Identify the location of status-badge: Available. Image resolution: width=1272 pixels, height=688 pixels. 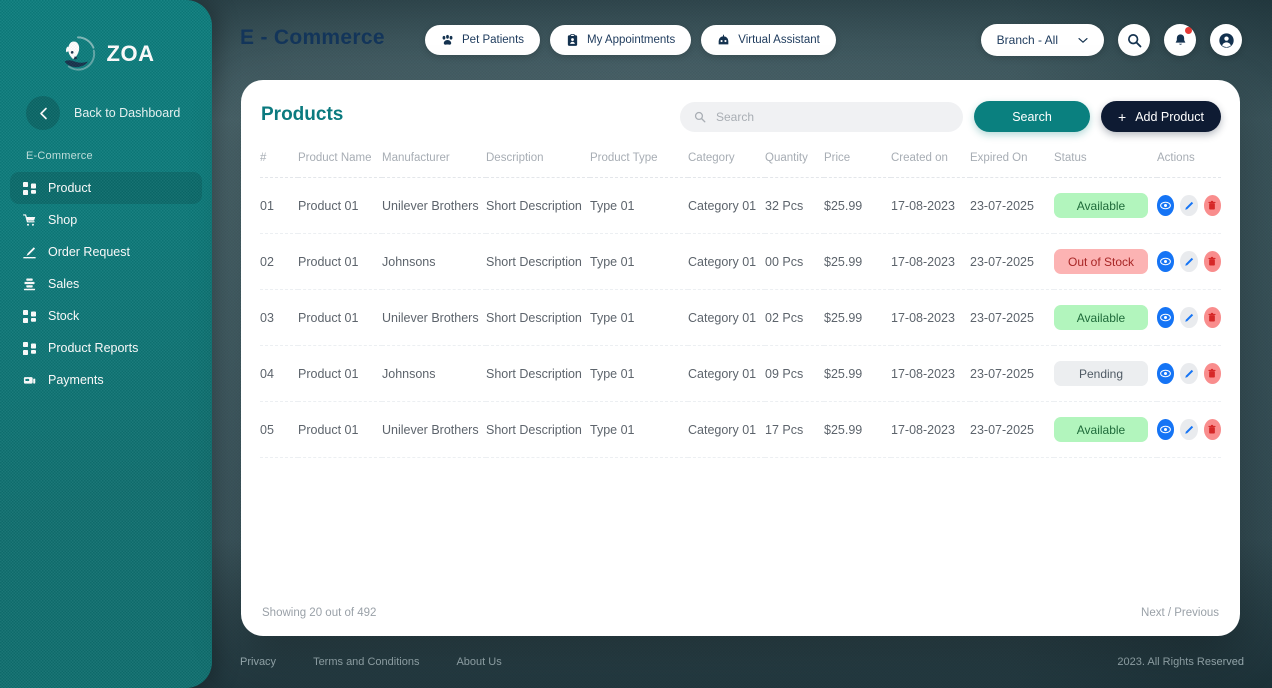
(1101, 317).